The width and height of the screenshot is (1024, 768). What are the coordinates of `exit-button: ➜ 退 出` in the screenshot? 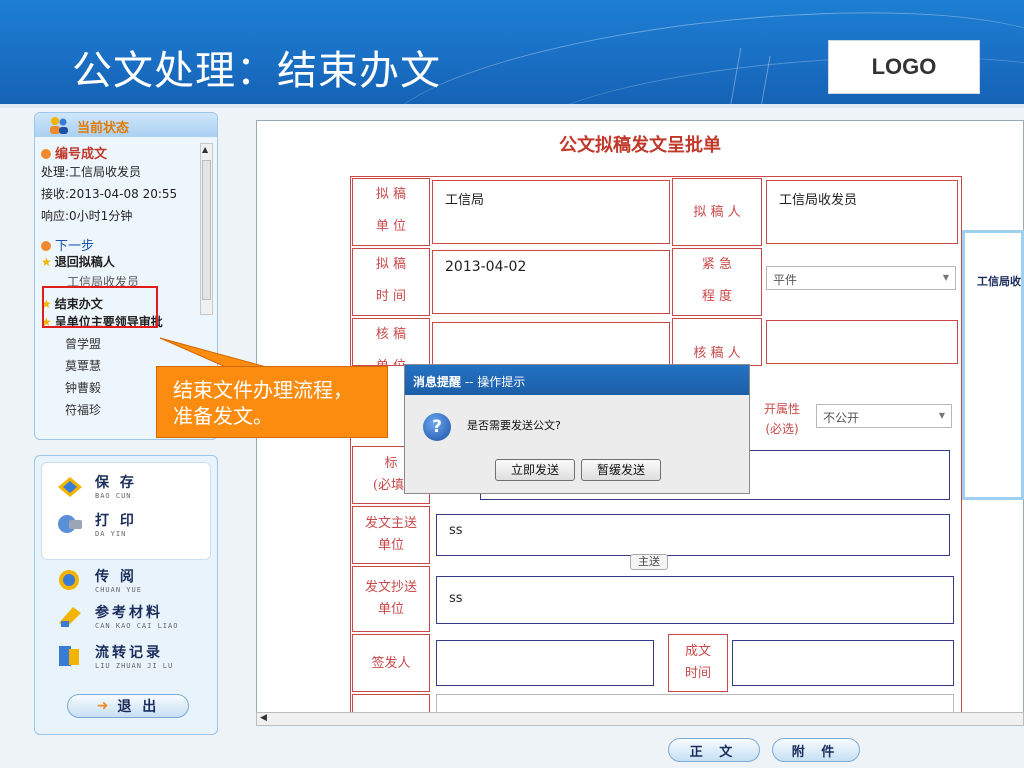 It's located at (128, 706).